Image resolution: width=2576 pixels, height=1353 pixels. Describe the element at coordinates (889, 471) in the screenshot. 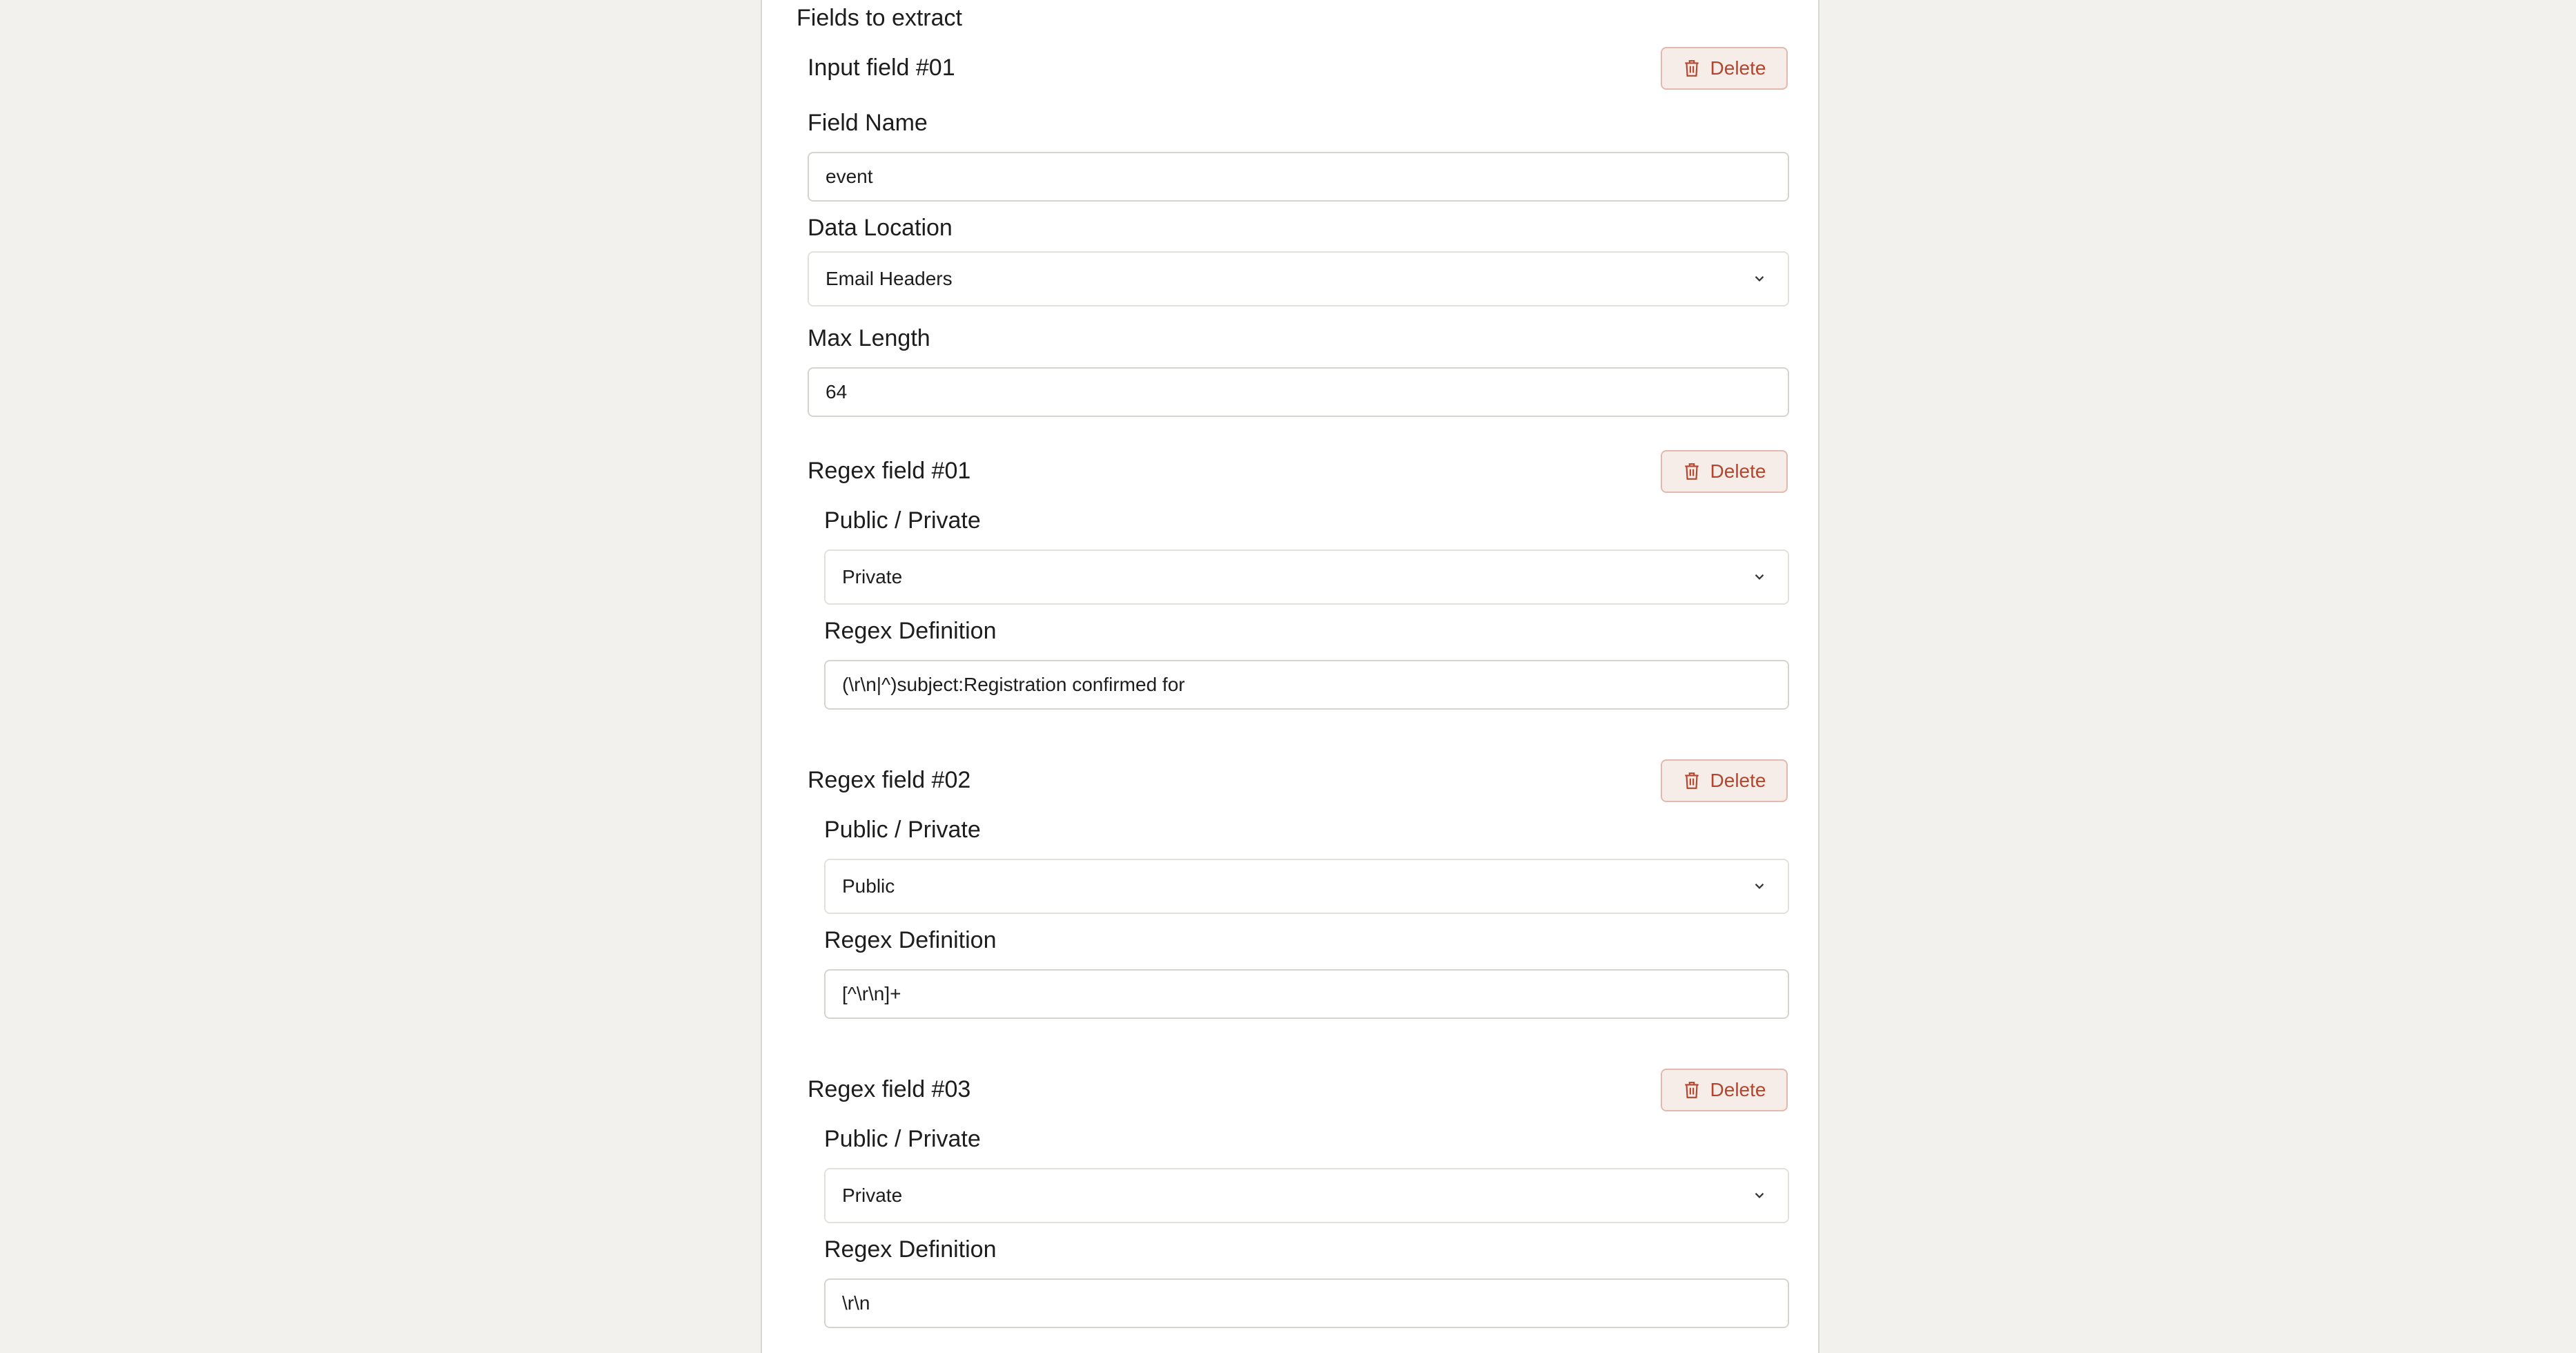

I see `regex-field-title: Regex field #01` at that location.